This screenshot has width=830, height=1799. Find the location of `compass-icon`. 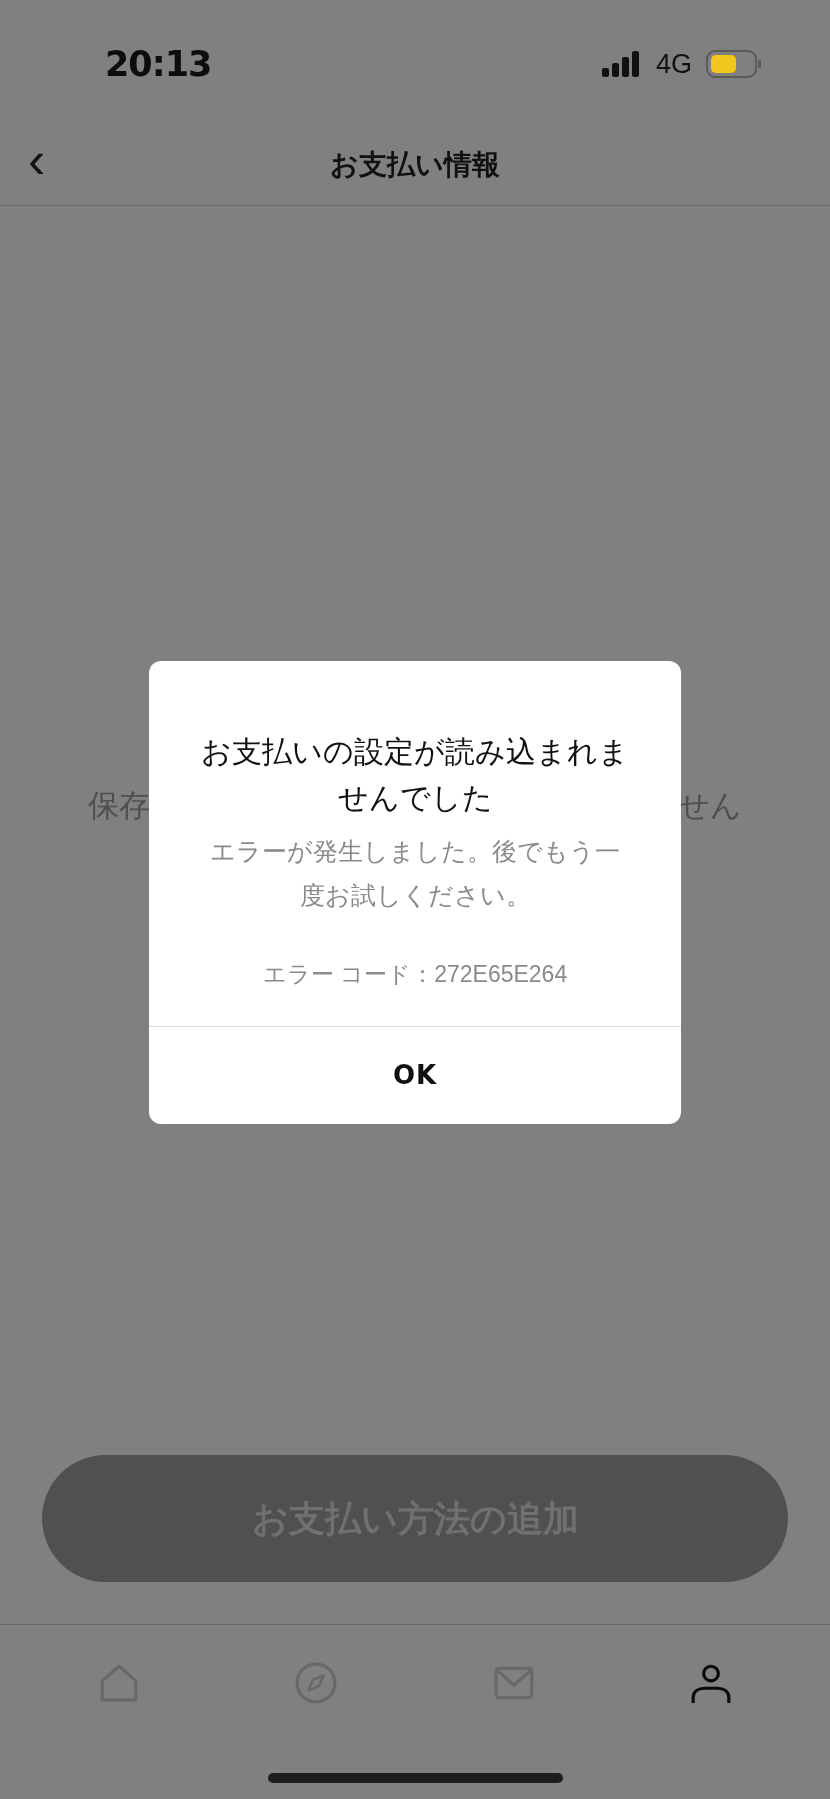

compass-icon is located at coordinates (316, 1683).